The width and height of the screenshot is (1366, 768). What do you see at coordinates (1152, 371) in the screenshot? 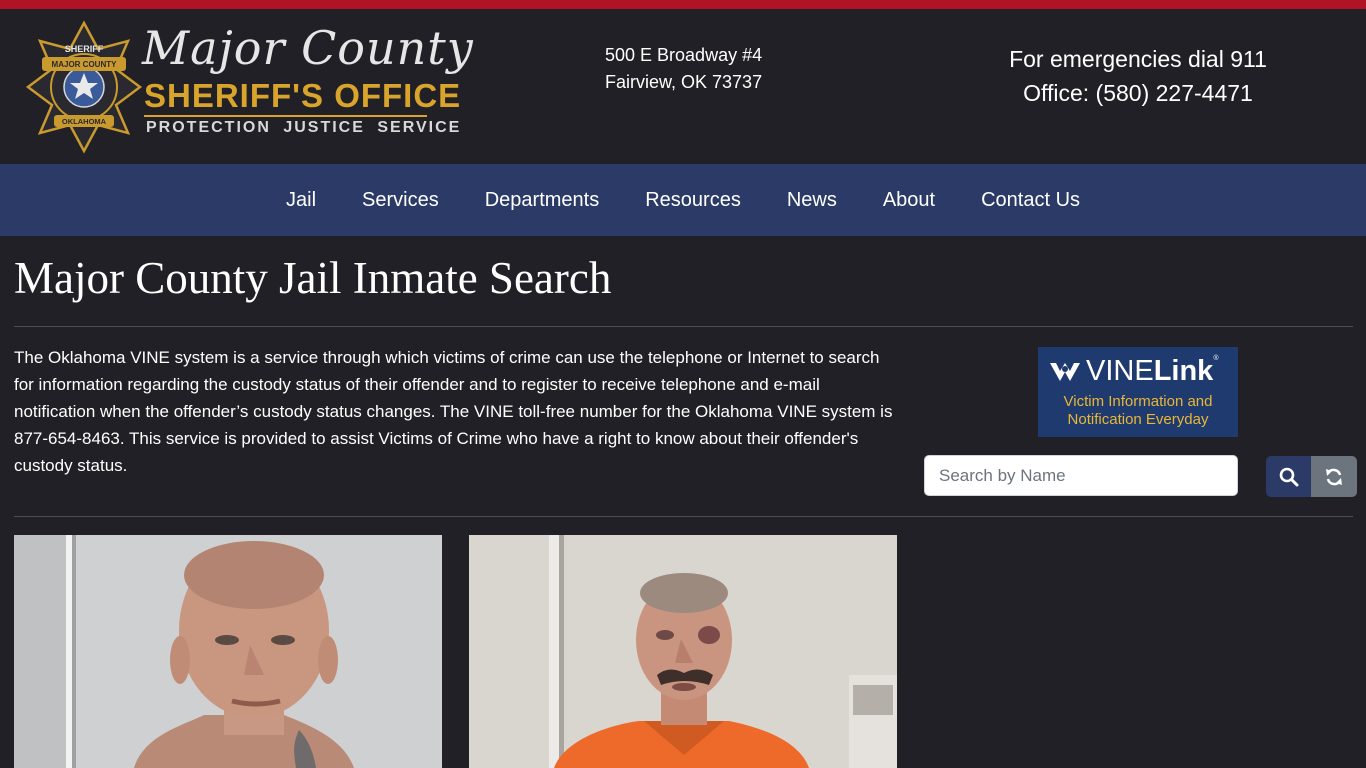
I see `vine-wordmark: VINELink®` at bounding box center [1152, 371].